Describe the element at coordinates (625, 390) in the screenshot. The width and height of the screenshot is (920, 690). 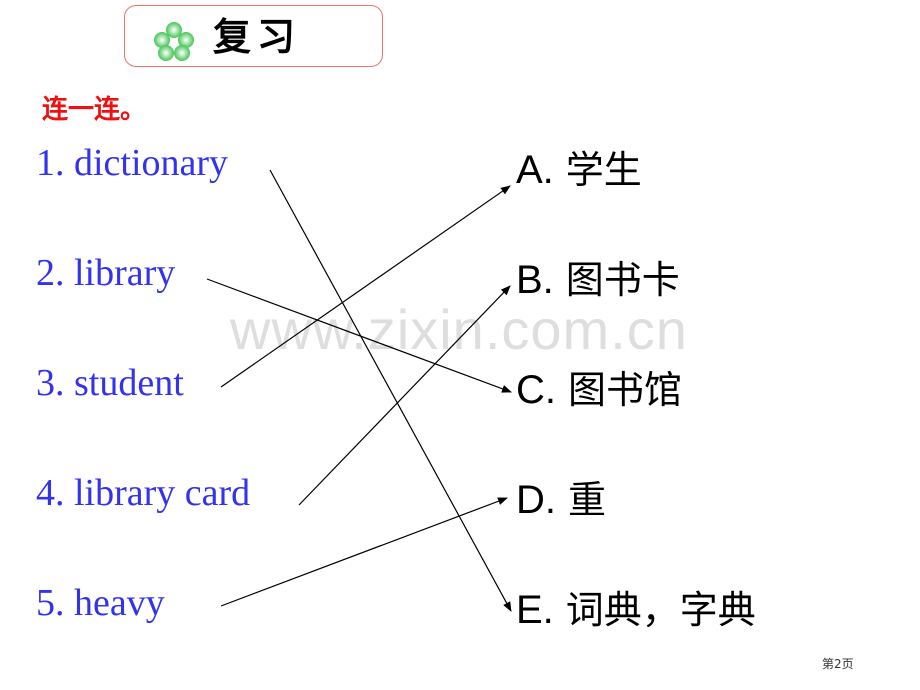
I see `option-text: 图书馆` at that location.